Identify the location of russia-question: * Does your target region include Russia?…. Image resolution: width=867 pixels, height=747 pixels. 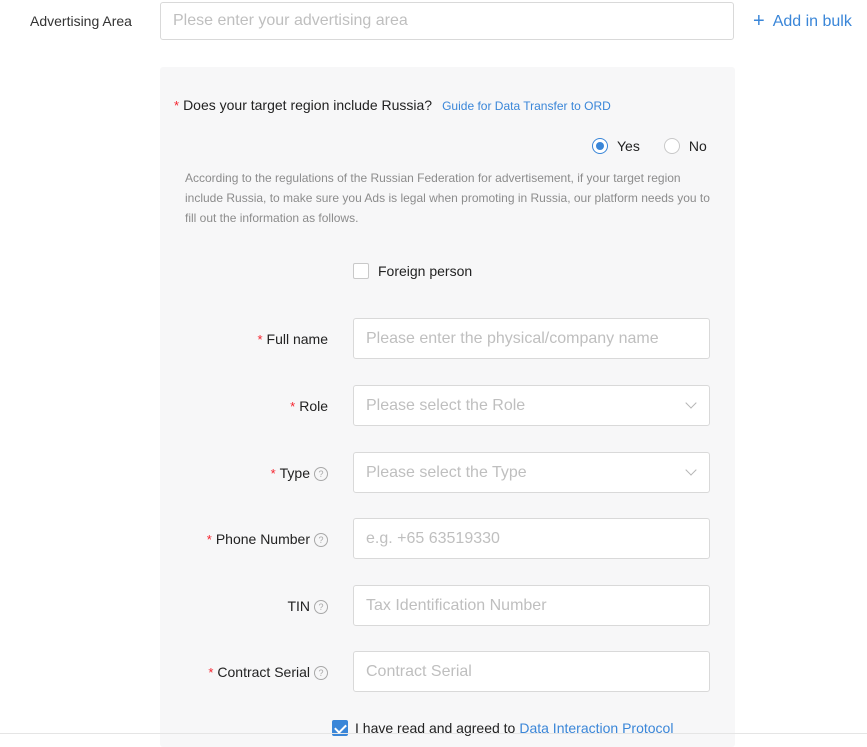
(392, 105).